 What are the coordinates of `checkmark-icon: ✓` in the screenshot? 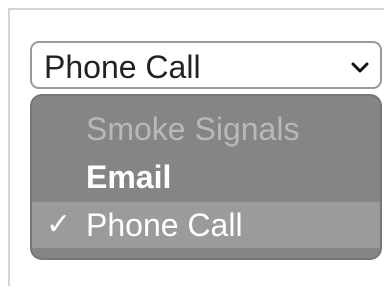 It's located at (59, 224).